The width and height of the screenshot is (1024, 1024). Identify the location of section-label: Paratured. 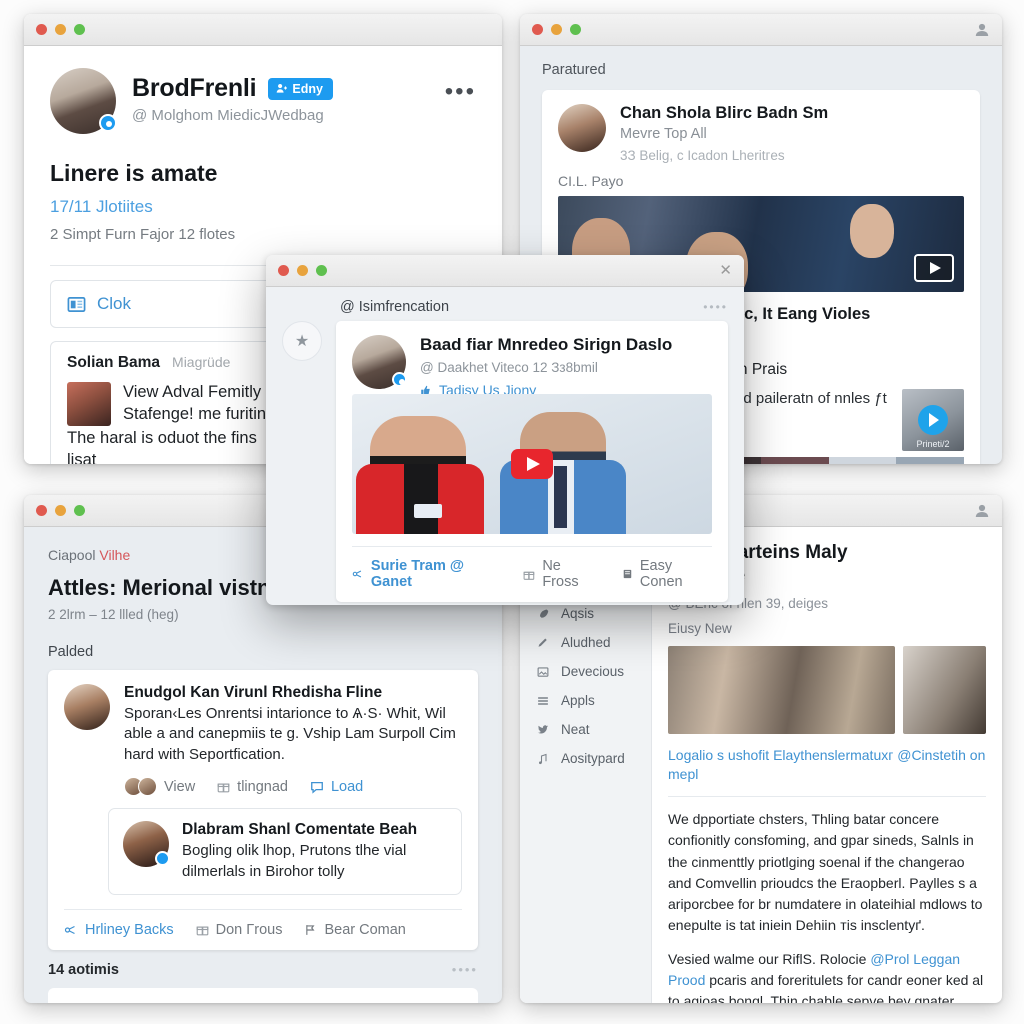
(574, 70).